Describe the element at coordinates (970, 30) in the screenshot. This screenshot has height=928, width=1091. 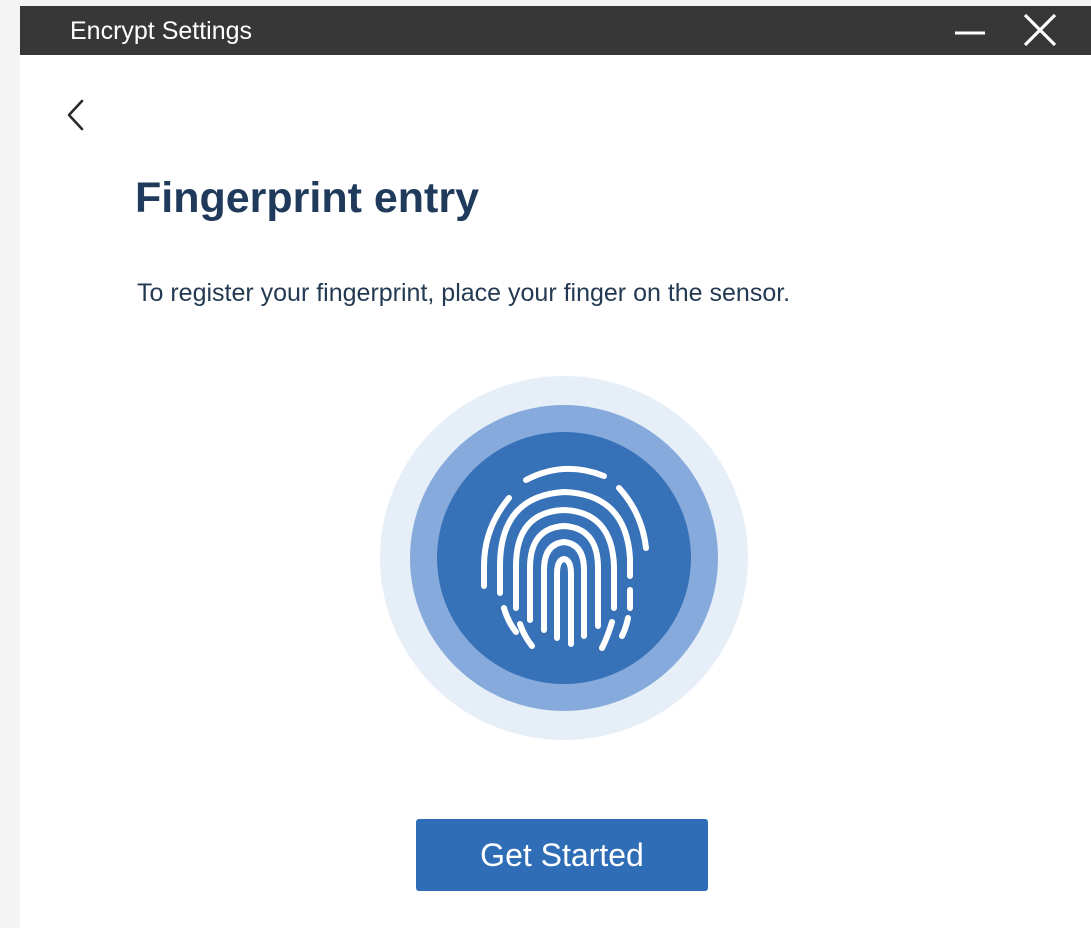
I see `minimize-button` at that location.